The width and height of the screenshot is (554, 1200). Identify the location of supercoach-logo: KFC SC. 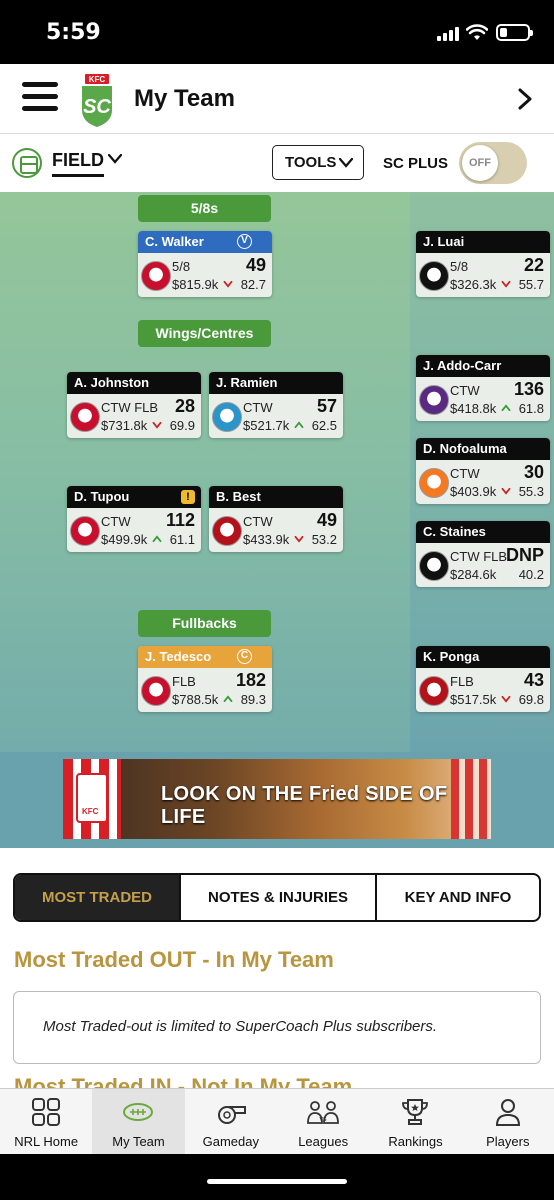
(97, 100).